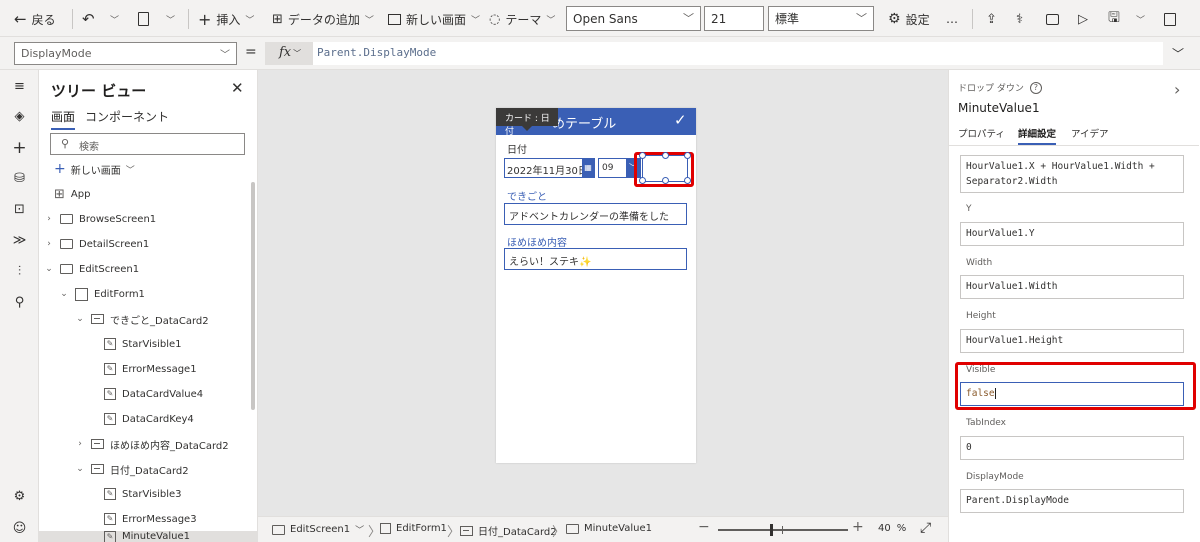 The width and height of the screenshot is (1200, 542). What do you see at coordinates (1140, 19) in the screenshot?
I see `save-dropdown: ﹀` at bounding box center [1140, 19].